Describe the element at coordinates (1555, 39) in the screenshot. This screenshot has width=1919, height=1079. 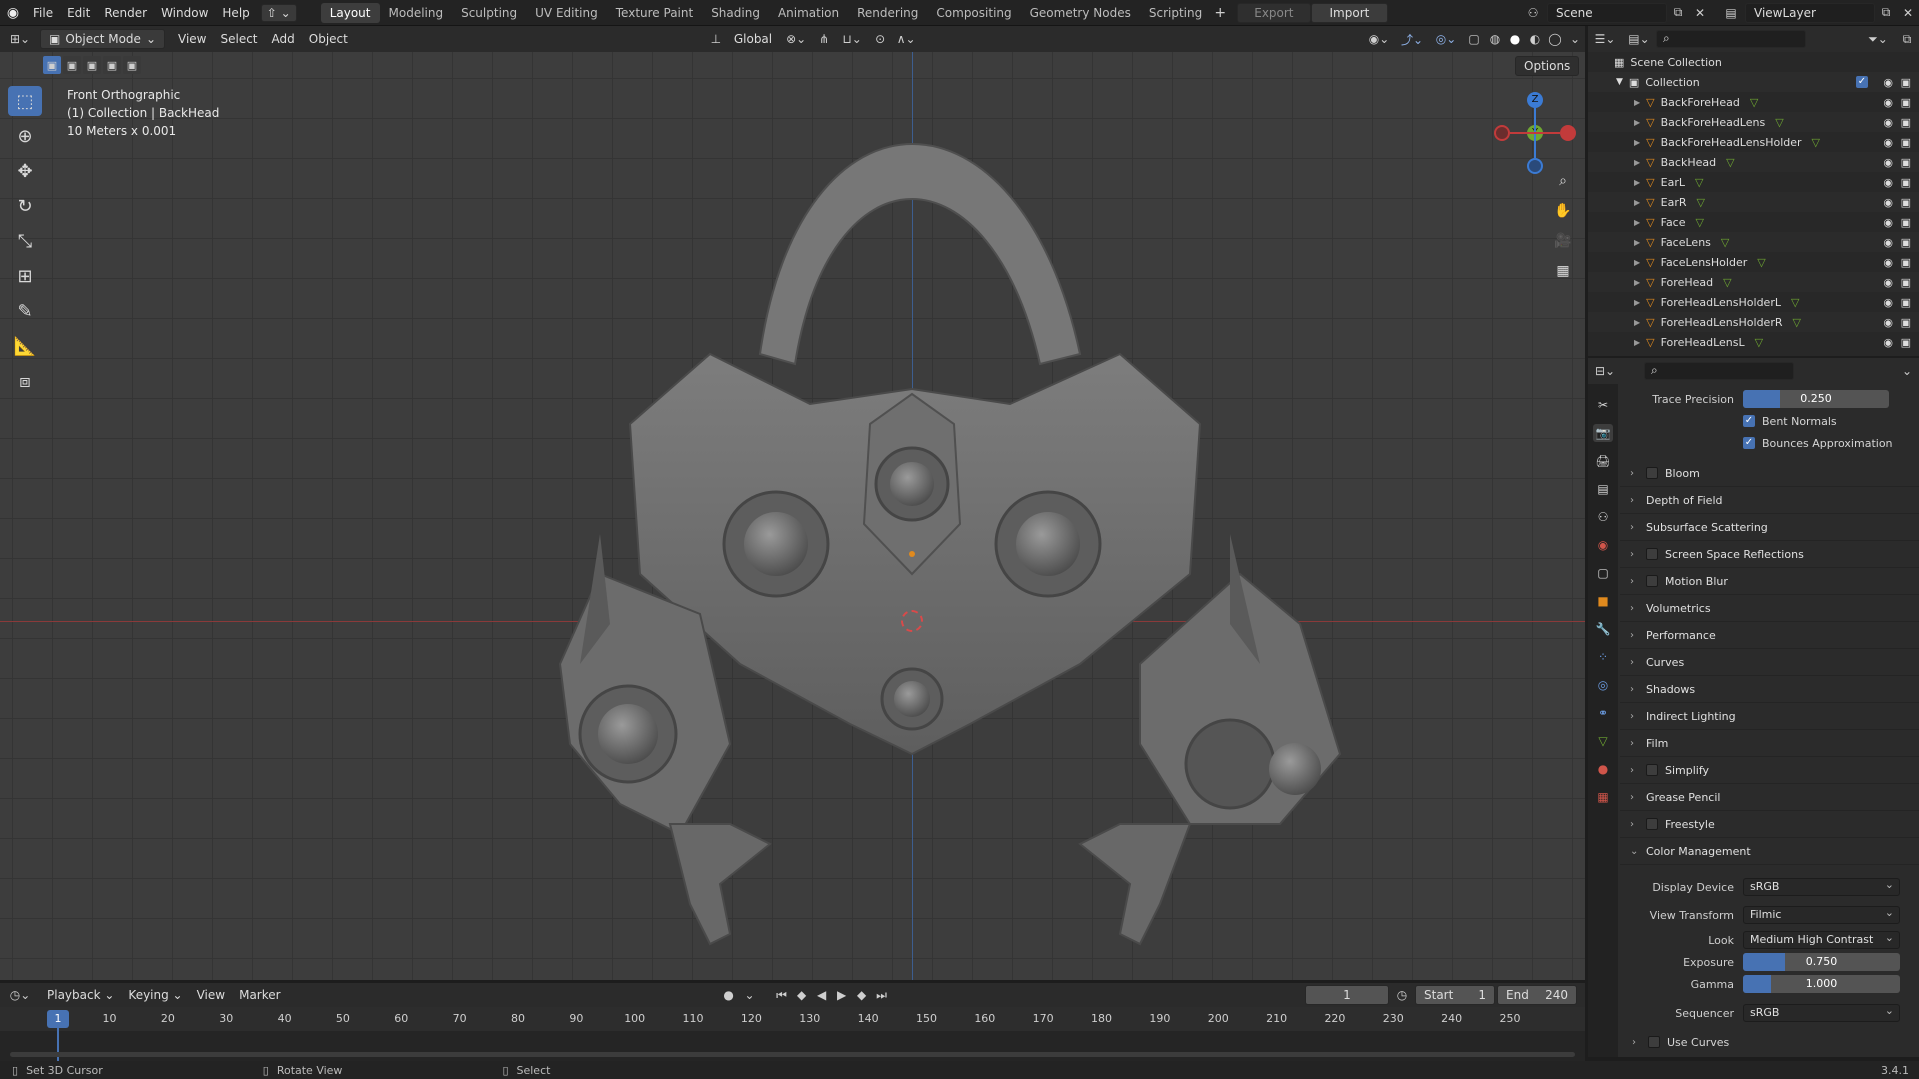
I see `rendered-shading-icon: ◯` at that location.